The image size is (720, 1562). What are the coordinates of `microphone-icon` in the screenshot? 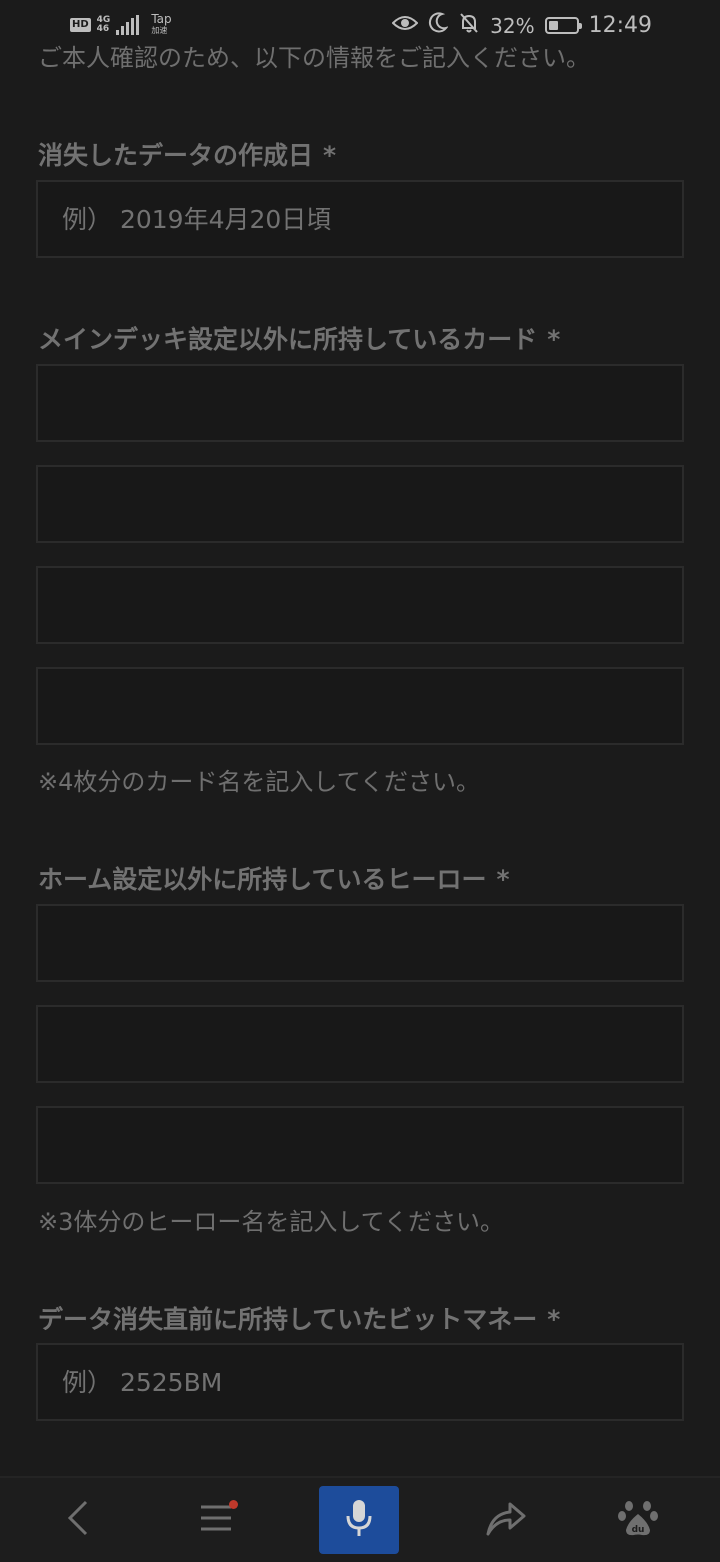 It's located at (359, 1520).